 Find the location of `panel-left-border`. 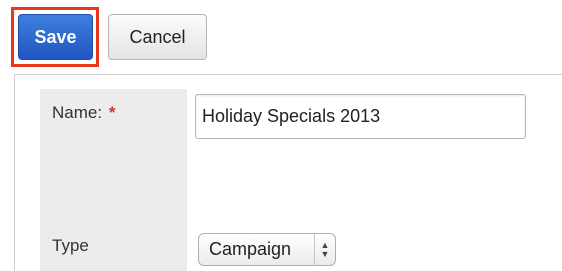

panel-left-border is located at coordinates (14, 172).